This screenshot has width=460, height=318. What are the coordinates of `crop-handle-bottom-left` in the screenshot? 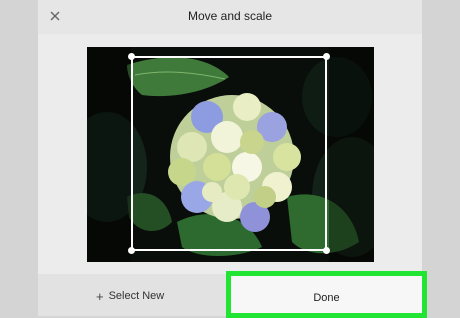 It's located at (131, 250).